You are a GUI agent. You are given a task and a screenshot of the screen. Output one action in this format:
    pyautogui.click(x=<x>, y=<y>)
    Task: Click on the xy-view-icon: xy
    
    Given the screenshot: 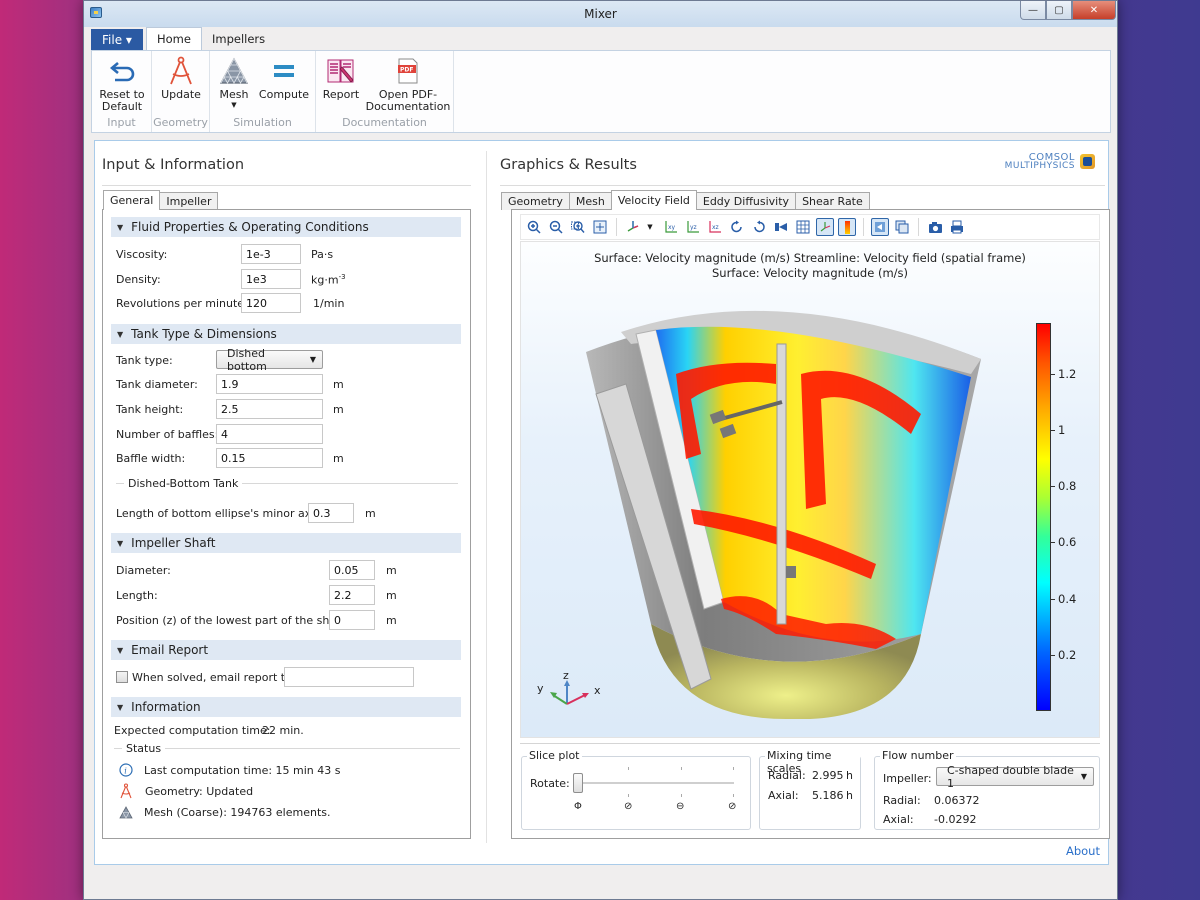 What is the action you would take?
    pyautogui.click(x=671, y=227)
    